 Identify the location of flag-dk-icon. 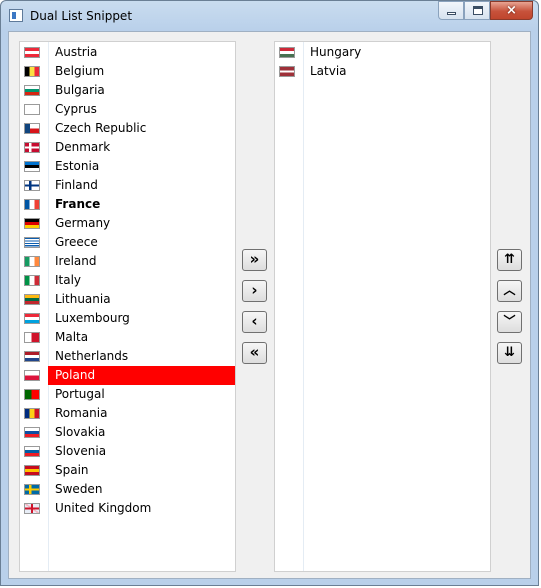
(32, 147).